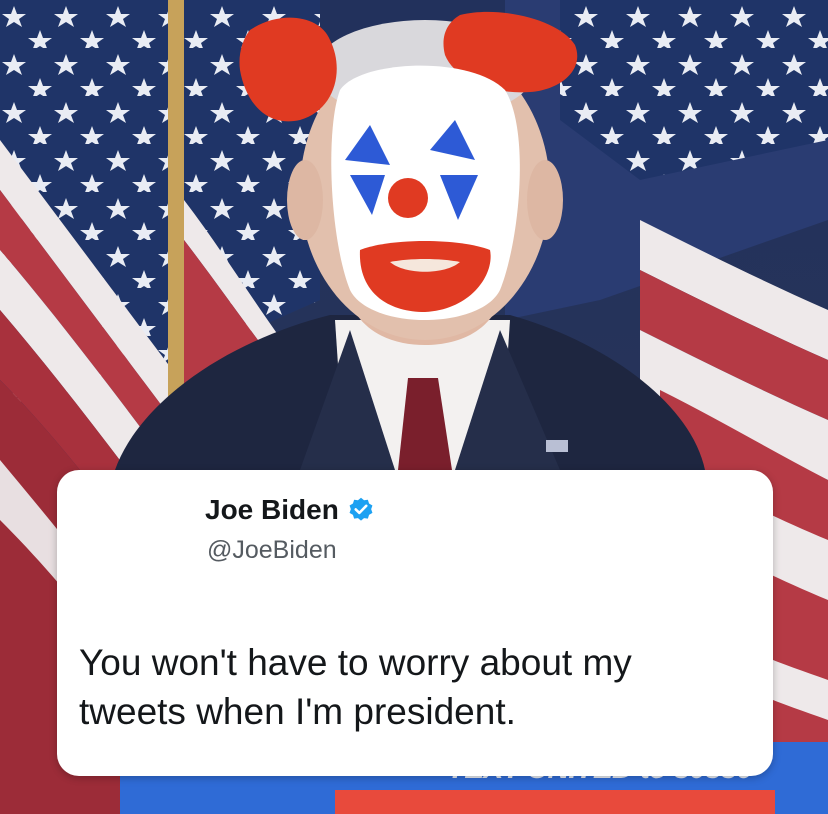  I want to click on tweet-author-handle: @JoeBiden, so click(272, 550).